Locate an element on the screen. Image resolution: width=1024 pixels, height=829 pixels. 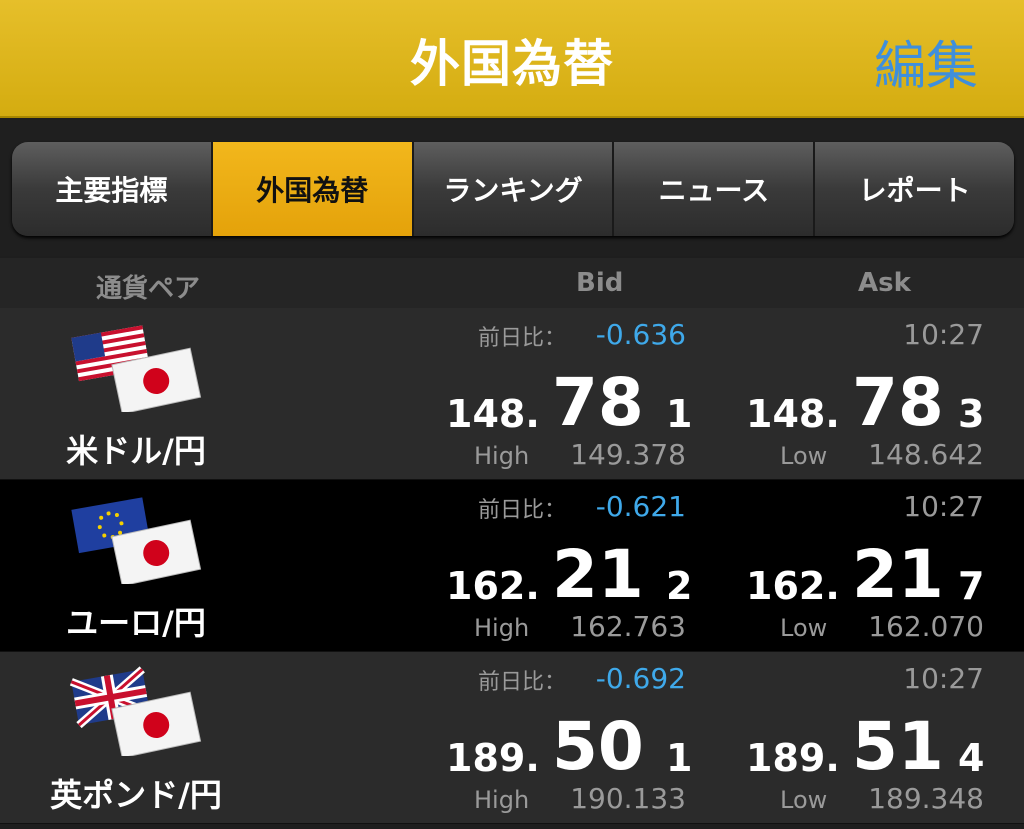
bid-price-prefix: 189. is located at coordinates (493, 758).